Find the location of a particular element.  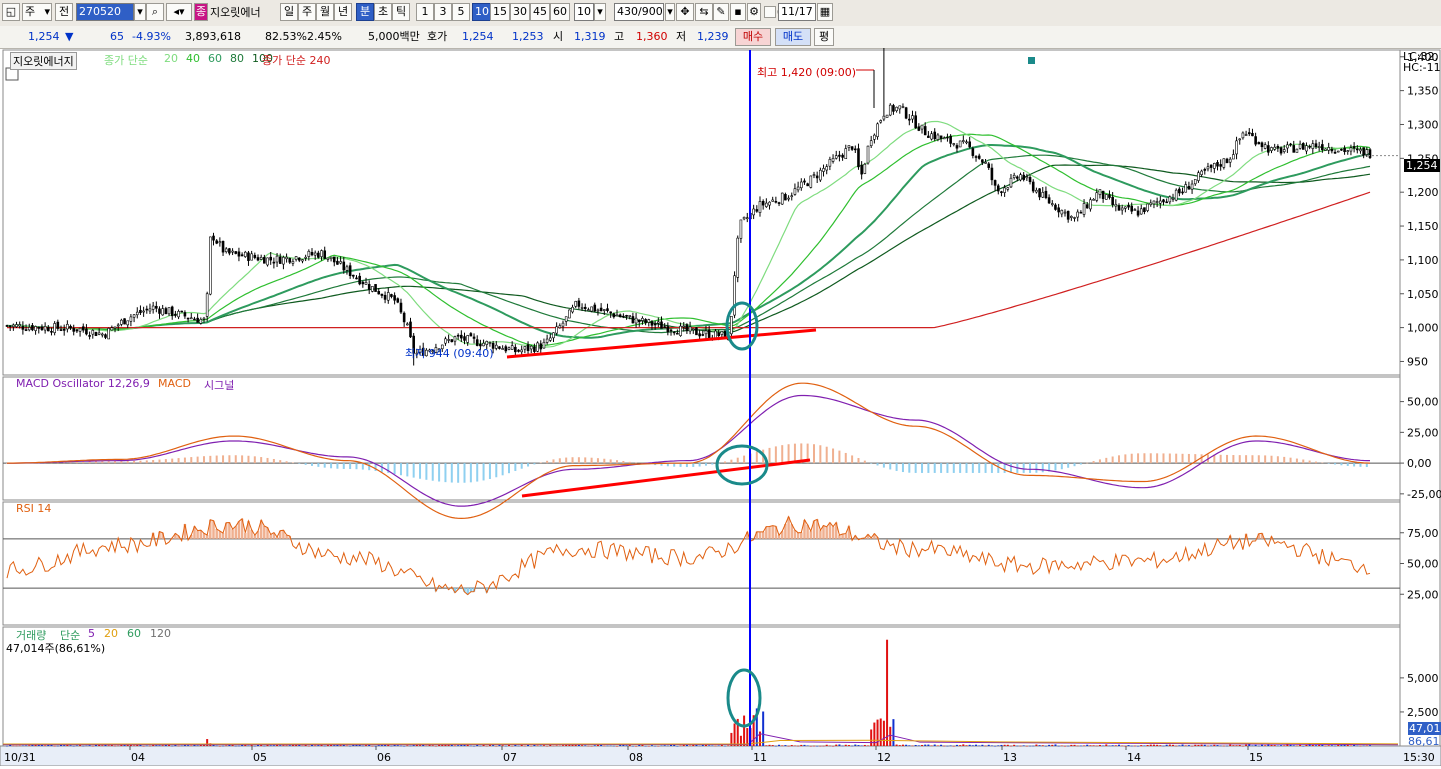

interval-button: 10 is located at coordinates (482, 12).